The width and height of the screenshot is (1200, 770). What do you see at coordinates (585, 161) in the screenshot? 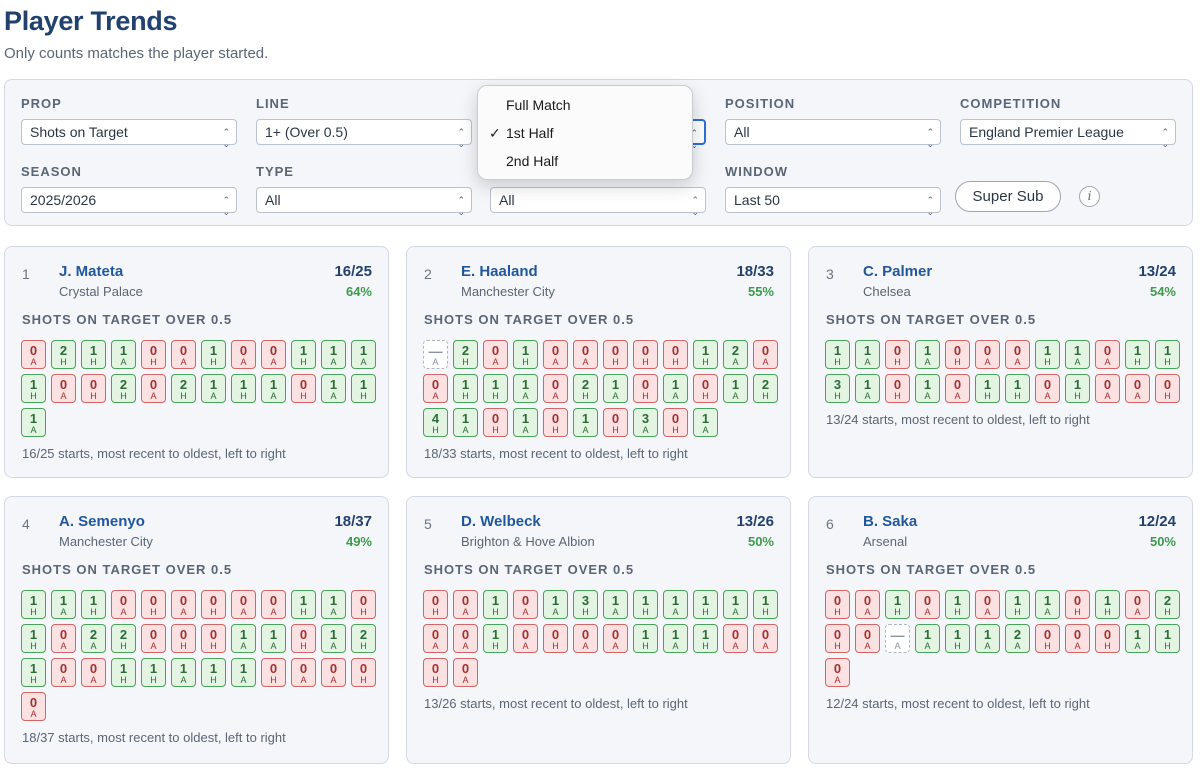
I see `dropdown-option-2nd-half: 2nd Half` at bounding box center [585, 161].